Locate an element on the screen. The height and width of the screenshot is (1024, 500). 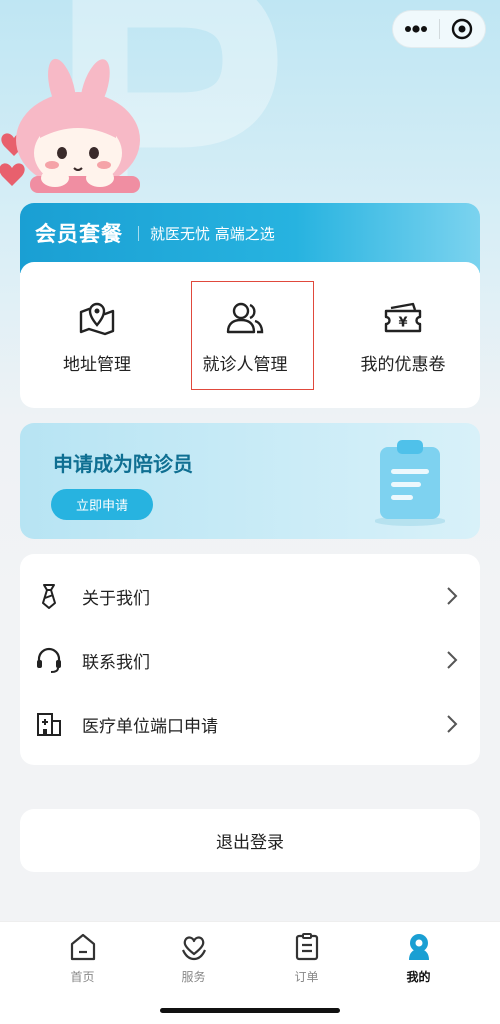
hospital-icon is located at coordinates (49, 724).